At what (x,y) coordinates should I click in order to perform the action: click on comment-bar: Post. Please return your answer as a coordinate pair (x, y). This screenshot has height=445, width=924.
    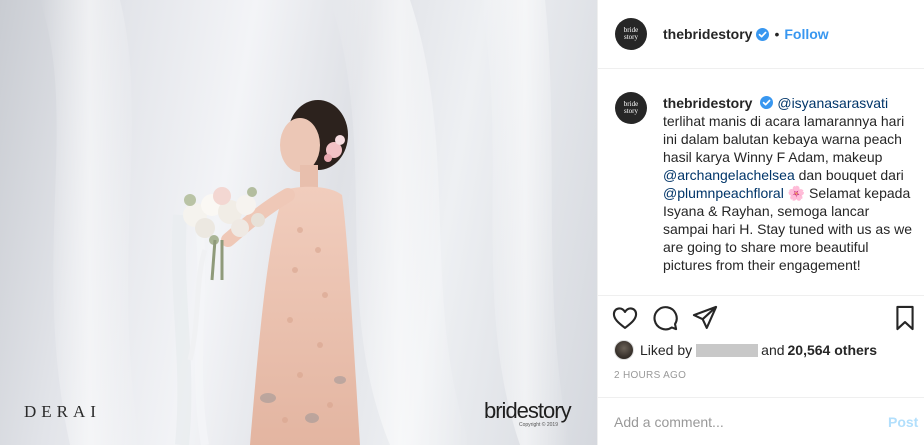
    Looking at the image, I should click on (761, 421).